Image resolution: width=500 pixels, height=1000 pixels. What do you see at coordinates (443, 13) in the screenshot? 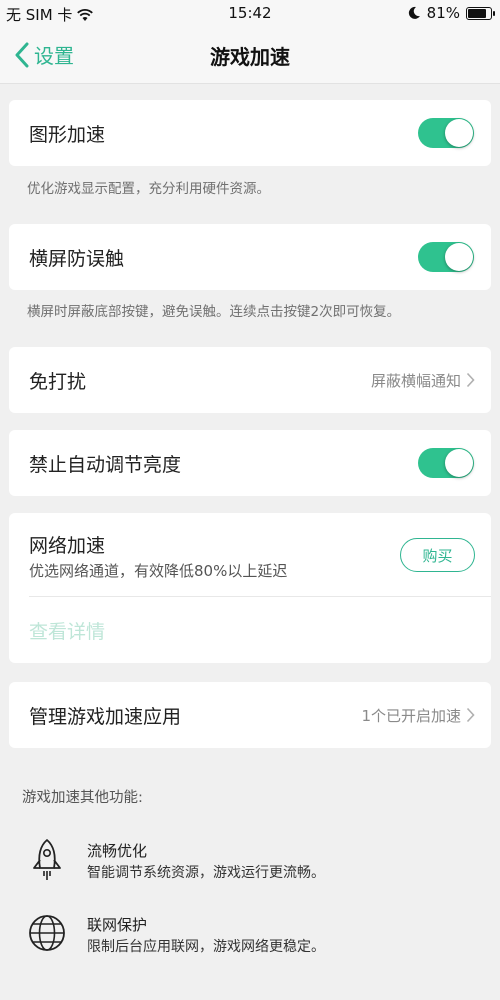
I see `battery-percent: 81%` at bounding box center [443, 13].